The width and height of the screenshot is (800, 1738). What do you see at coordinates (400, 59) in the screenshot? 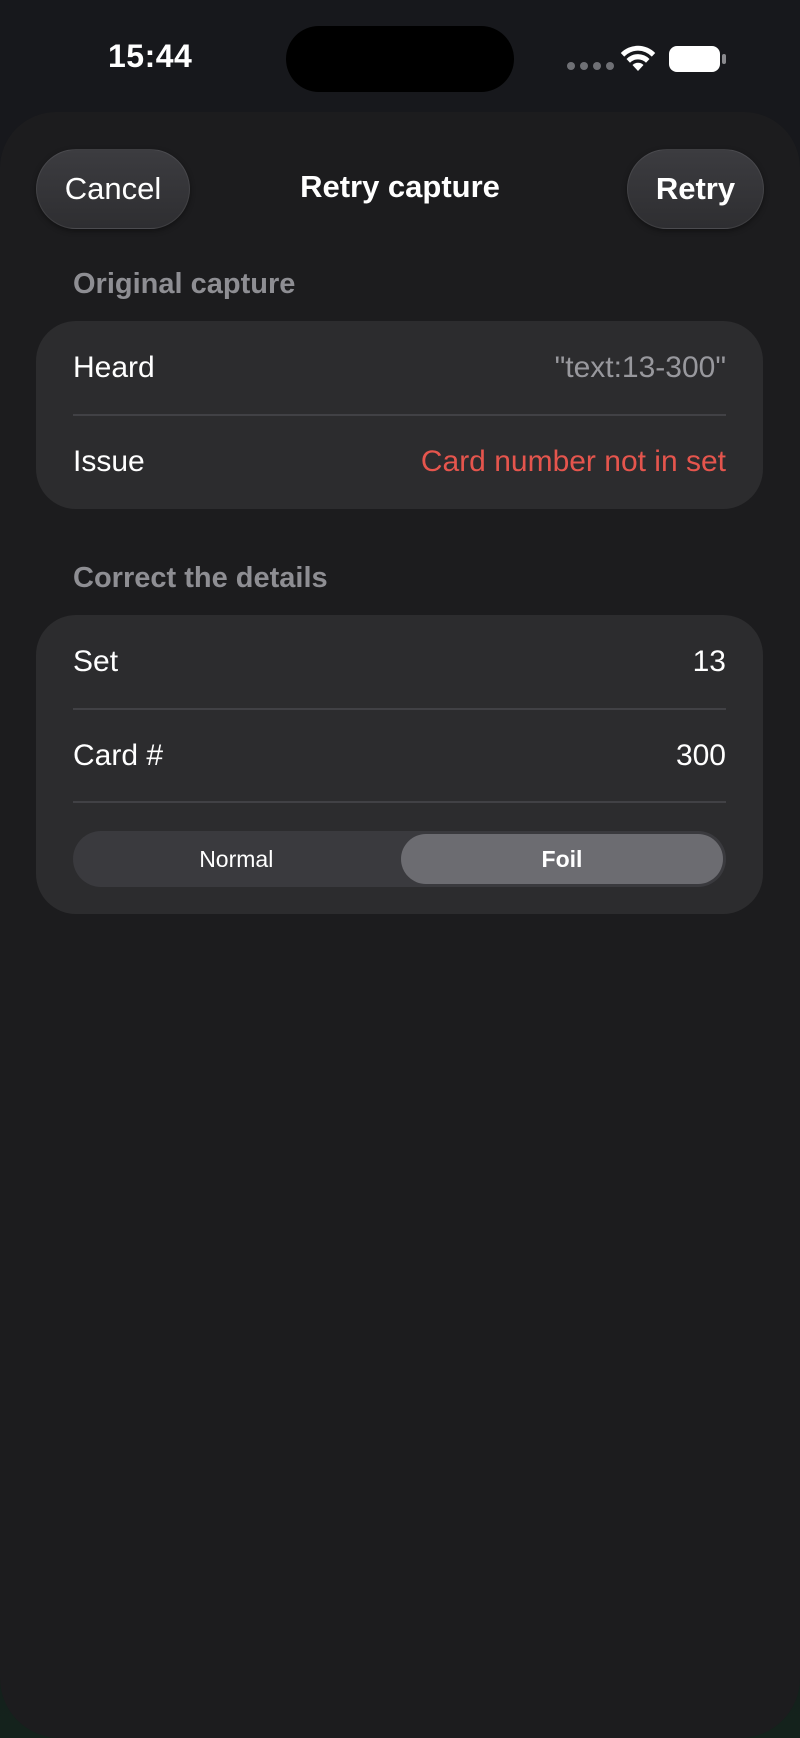
I see `dynamic-island` at bounding box center [400, 59].